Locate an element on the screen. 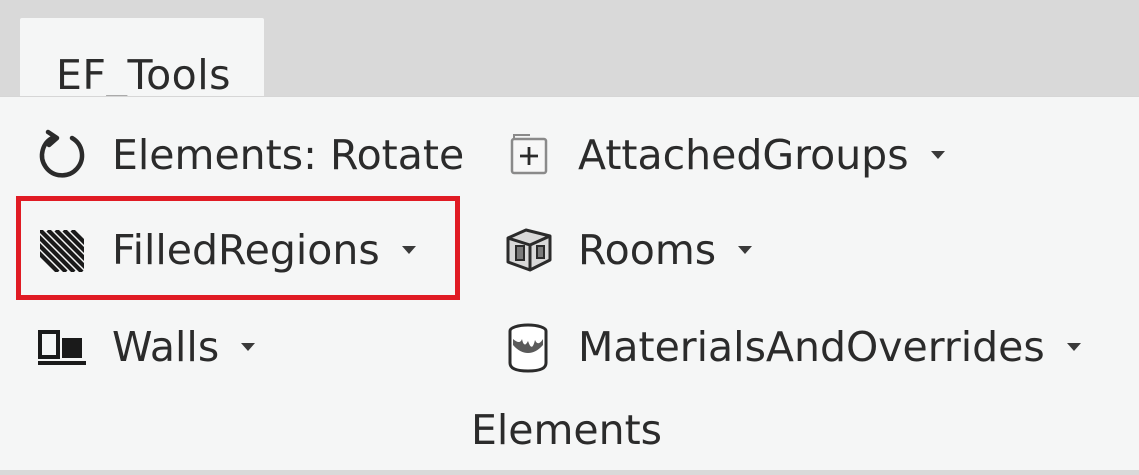 This screenshot has height=475, width=1139. elements-rotate-button: Elements: Rotate is located at coordinates (249, 155).